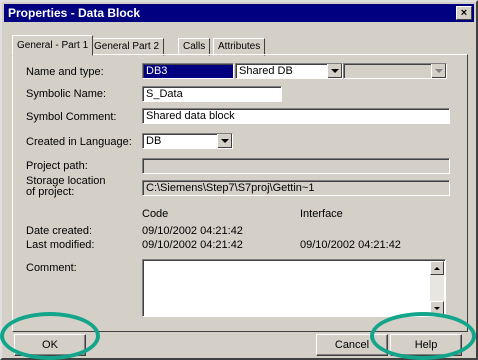  What do you see at coordinates (53, 45) in the screenshot?
I see `tab-general-part-1: General - Part 1` at bounding box center [53, 45].